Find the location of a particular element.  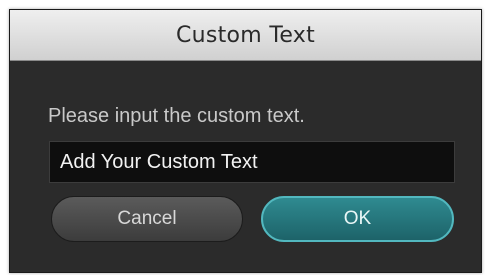

cancel-button-label: Cancel is located at coordinates (147, 218).